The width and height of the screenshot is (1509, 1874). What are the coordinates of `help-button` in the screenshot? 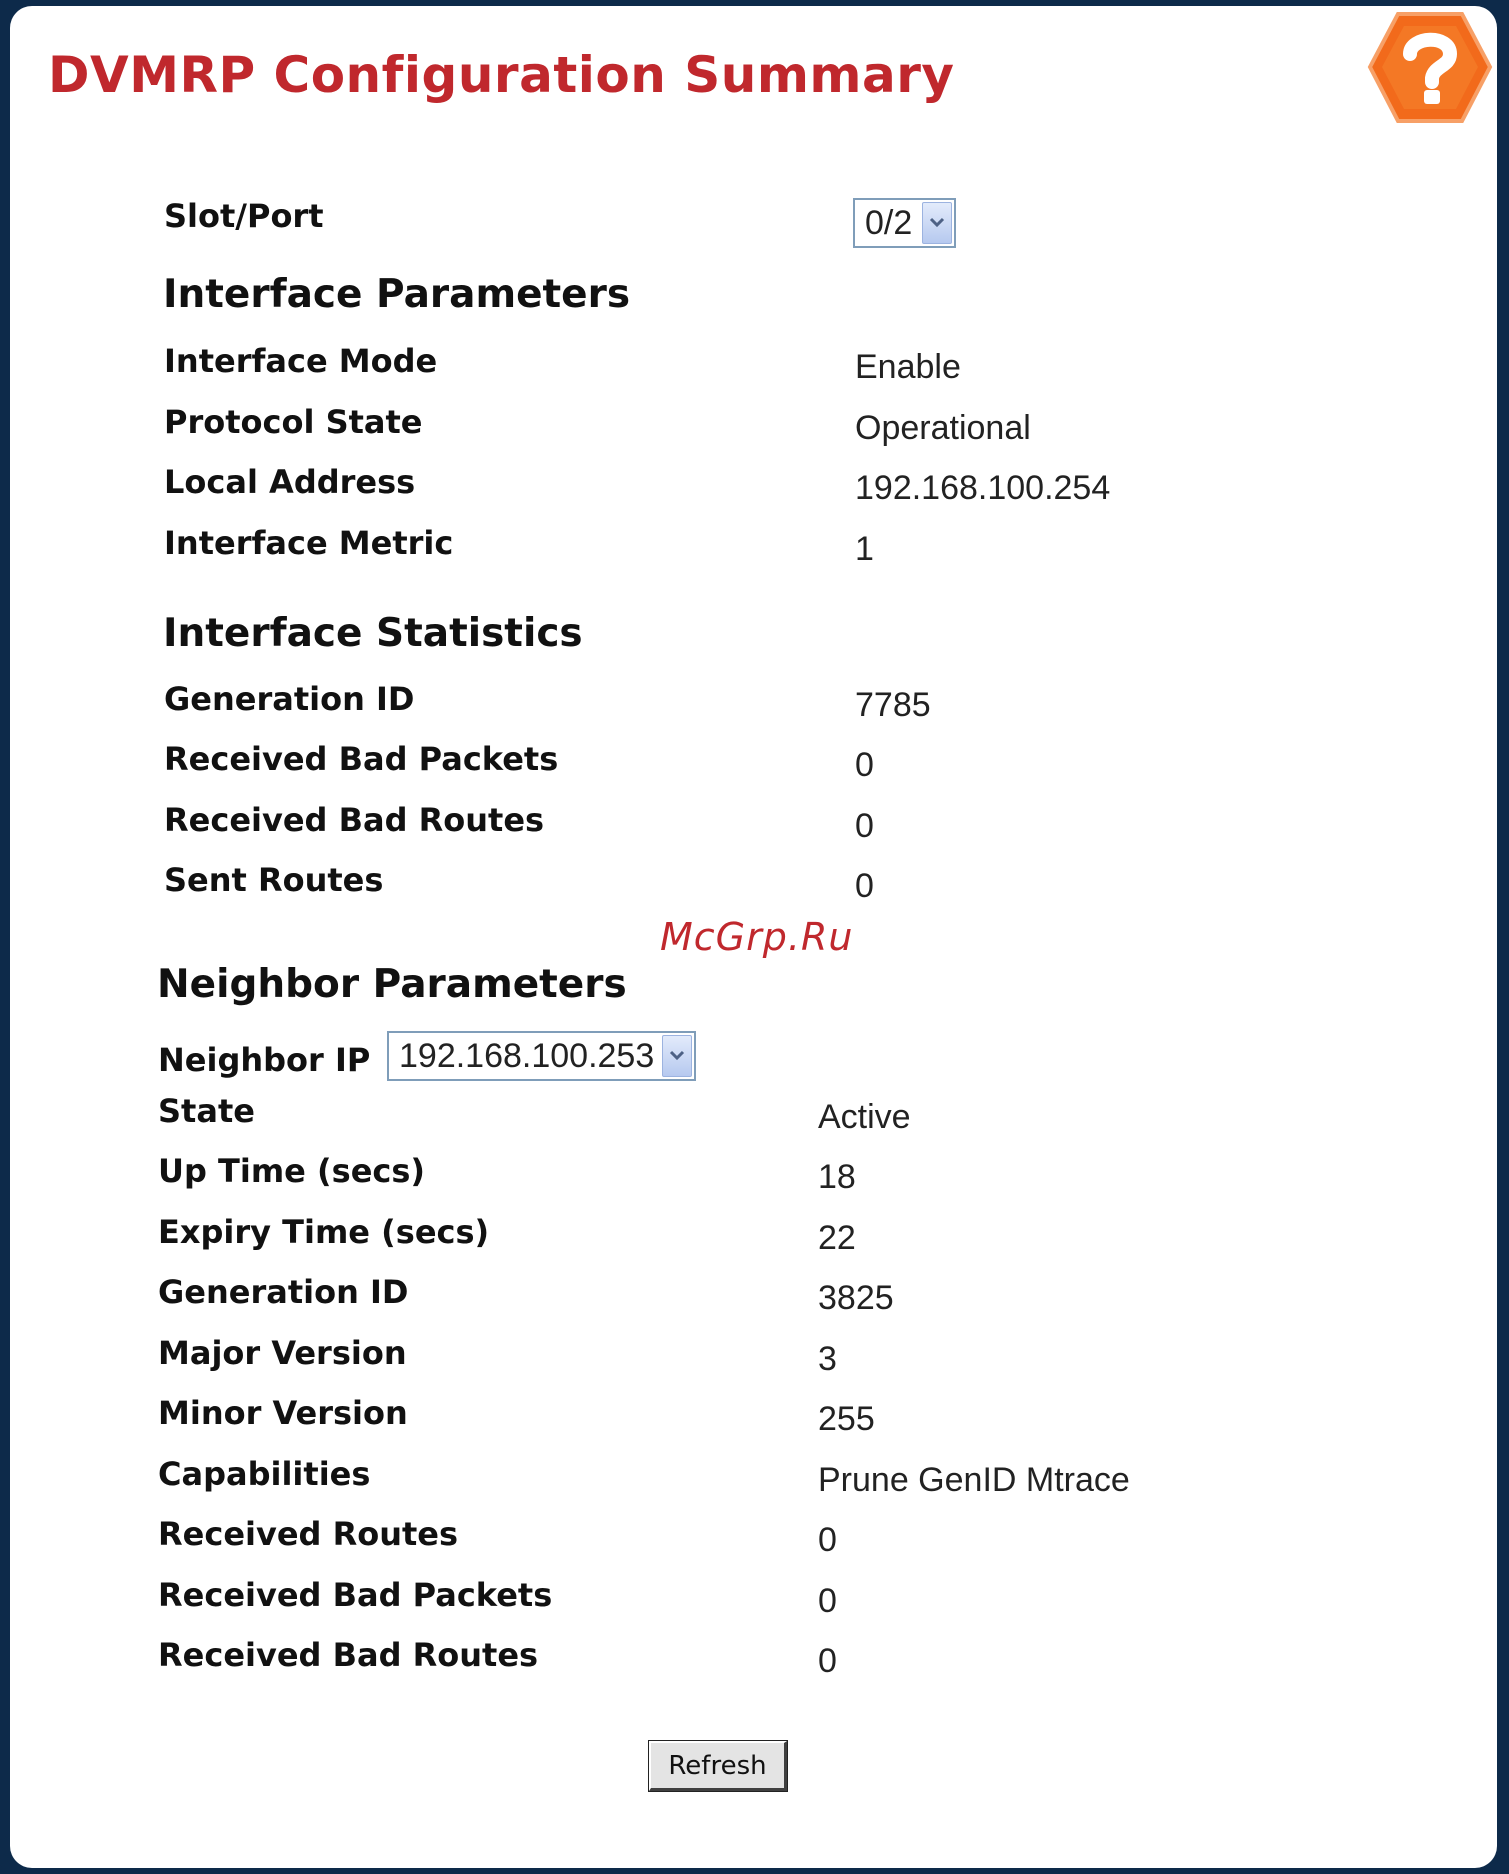 It's located at (1430, 67).